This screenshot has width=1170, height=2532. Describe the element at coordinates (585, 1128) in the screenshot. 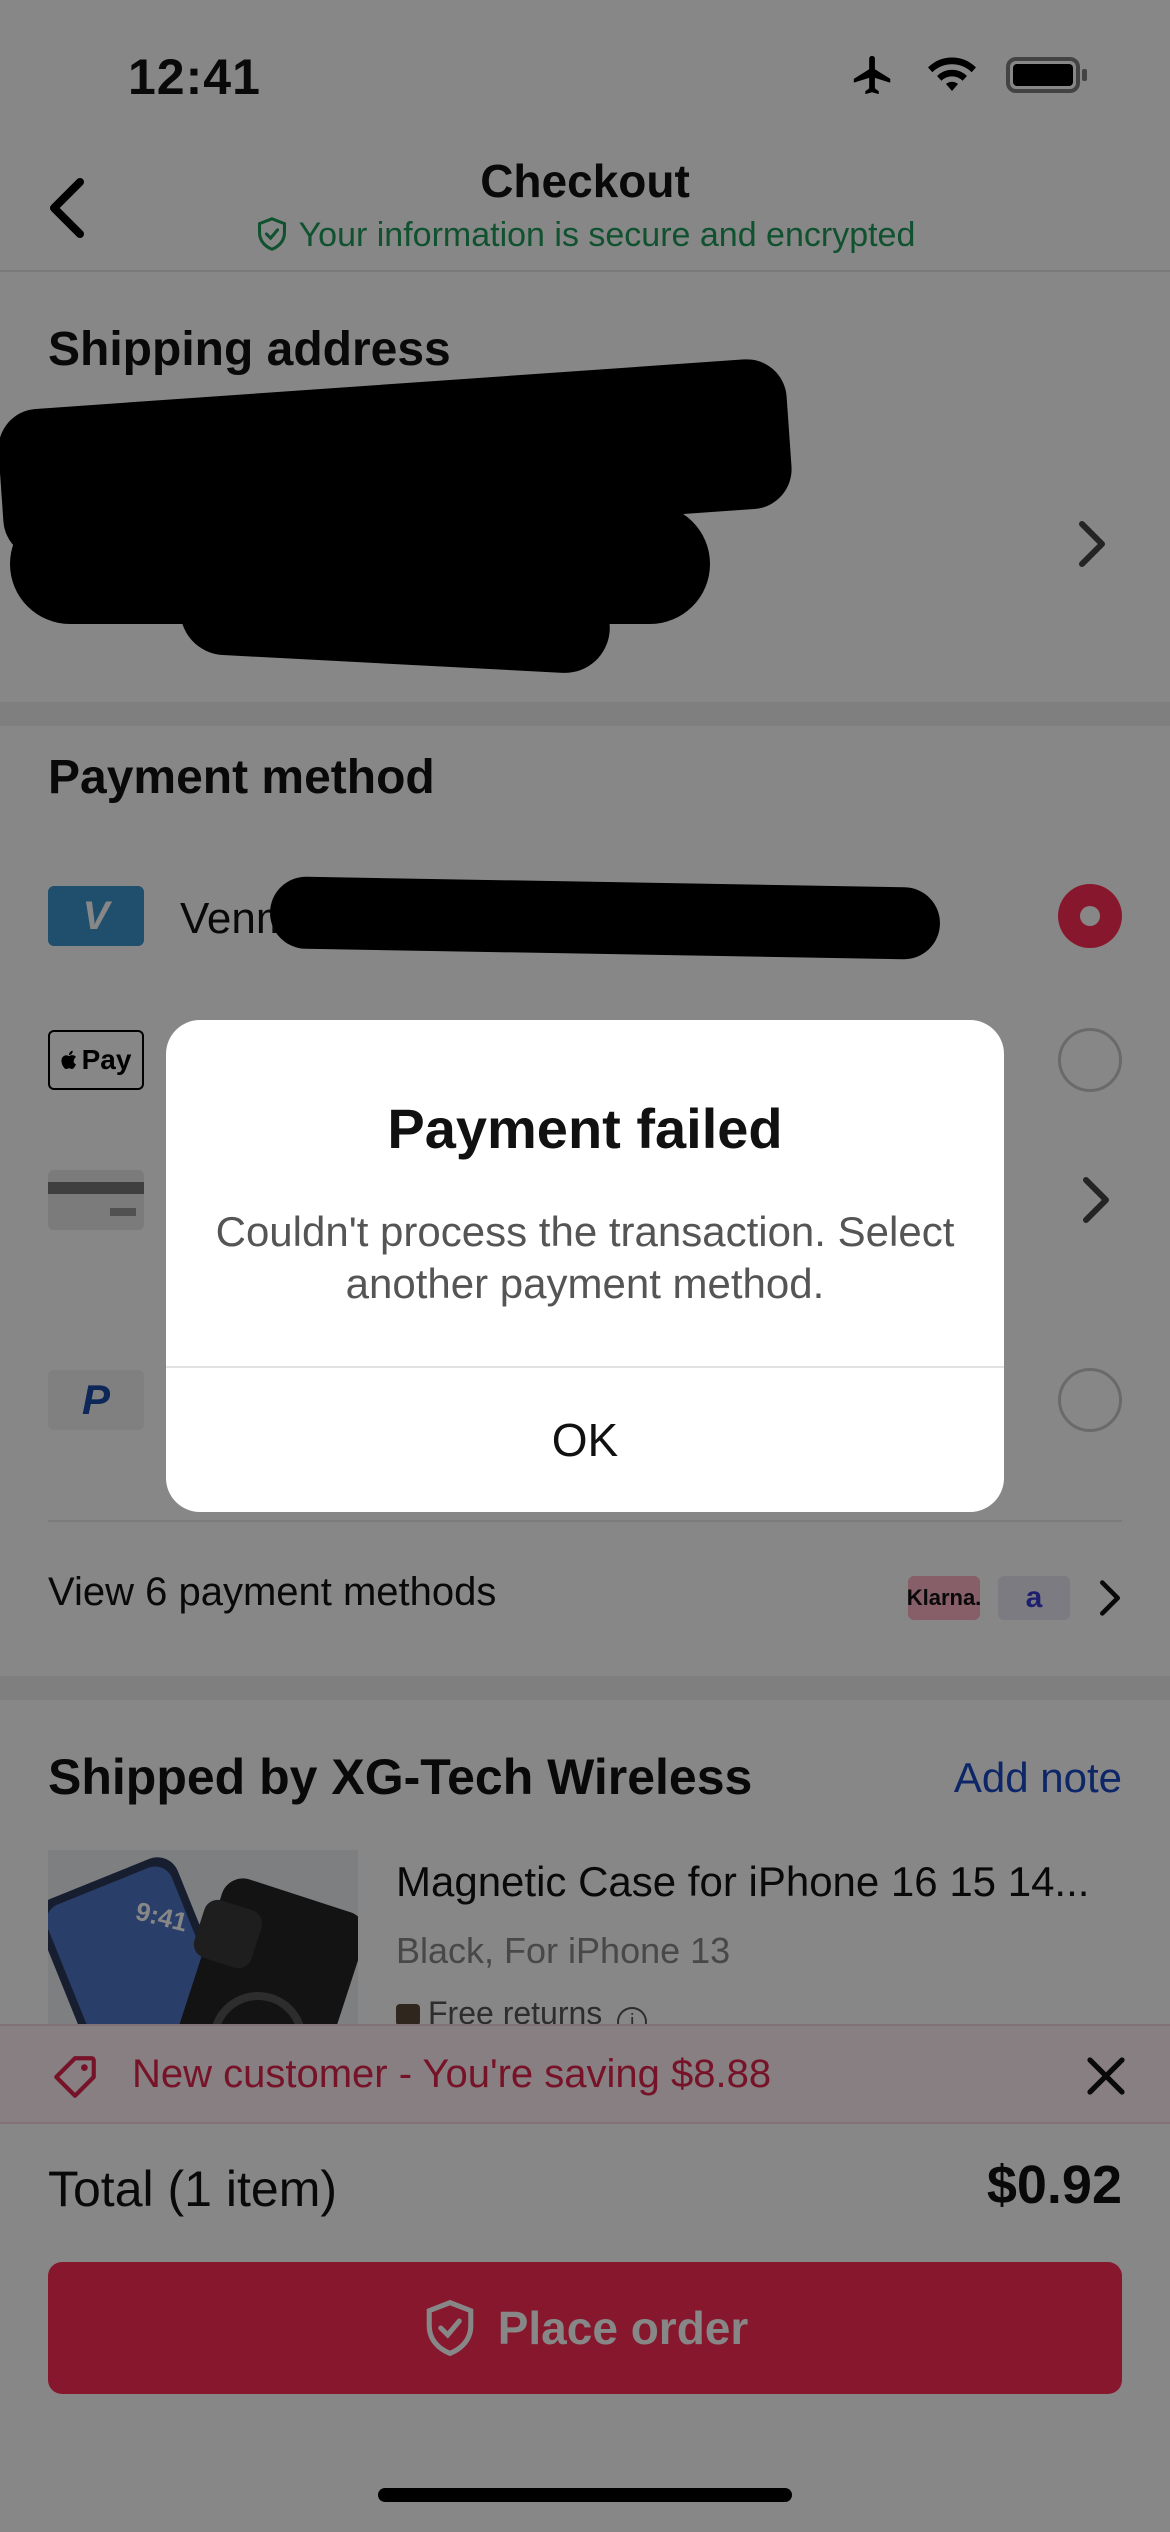

I see `dialog-title: Payment failed` at that location.